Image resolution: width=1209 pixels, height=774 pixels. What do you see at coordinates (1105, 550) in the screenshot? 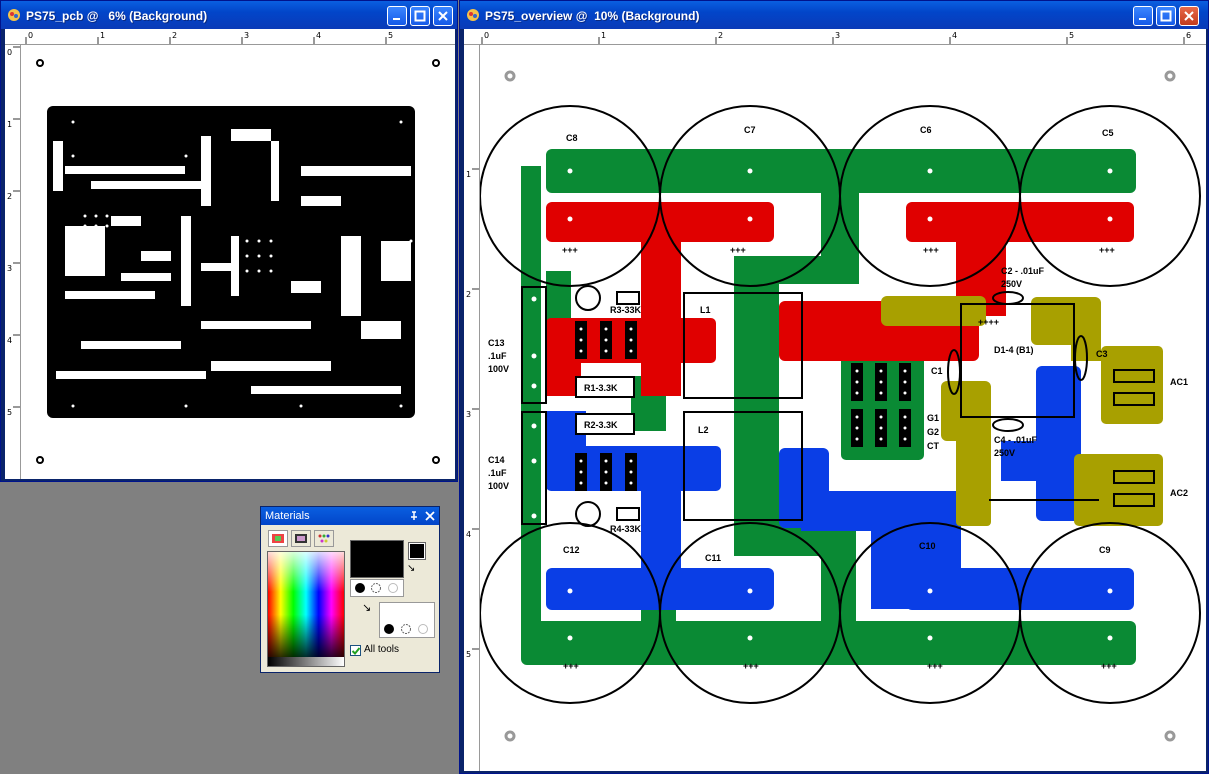
I see `label-c9: C9` at bounding box center [1105, 550].